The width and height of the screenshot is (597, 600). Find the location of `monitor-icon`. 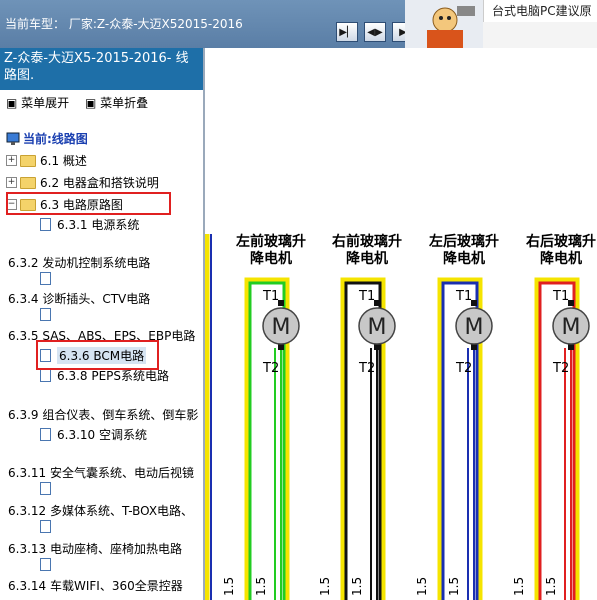

monitor-icon is located at coordinates (13, 138).